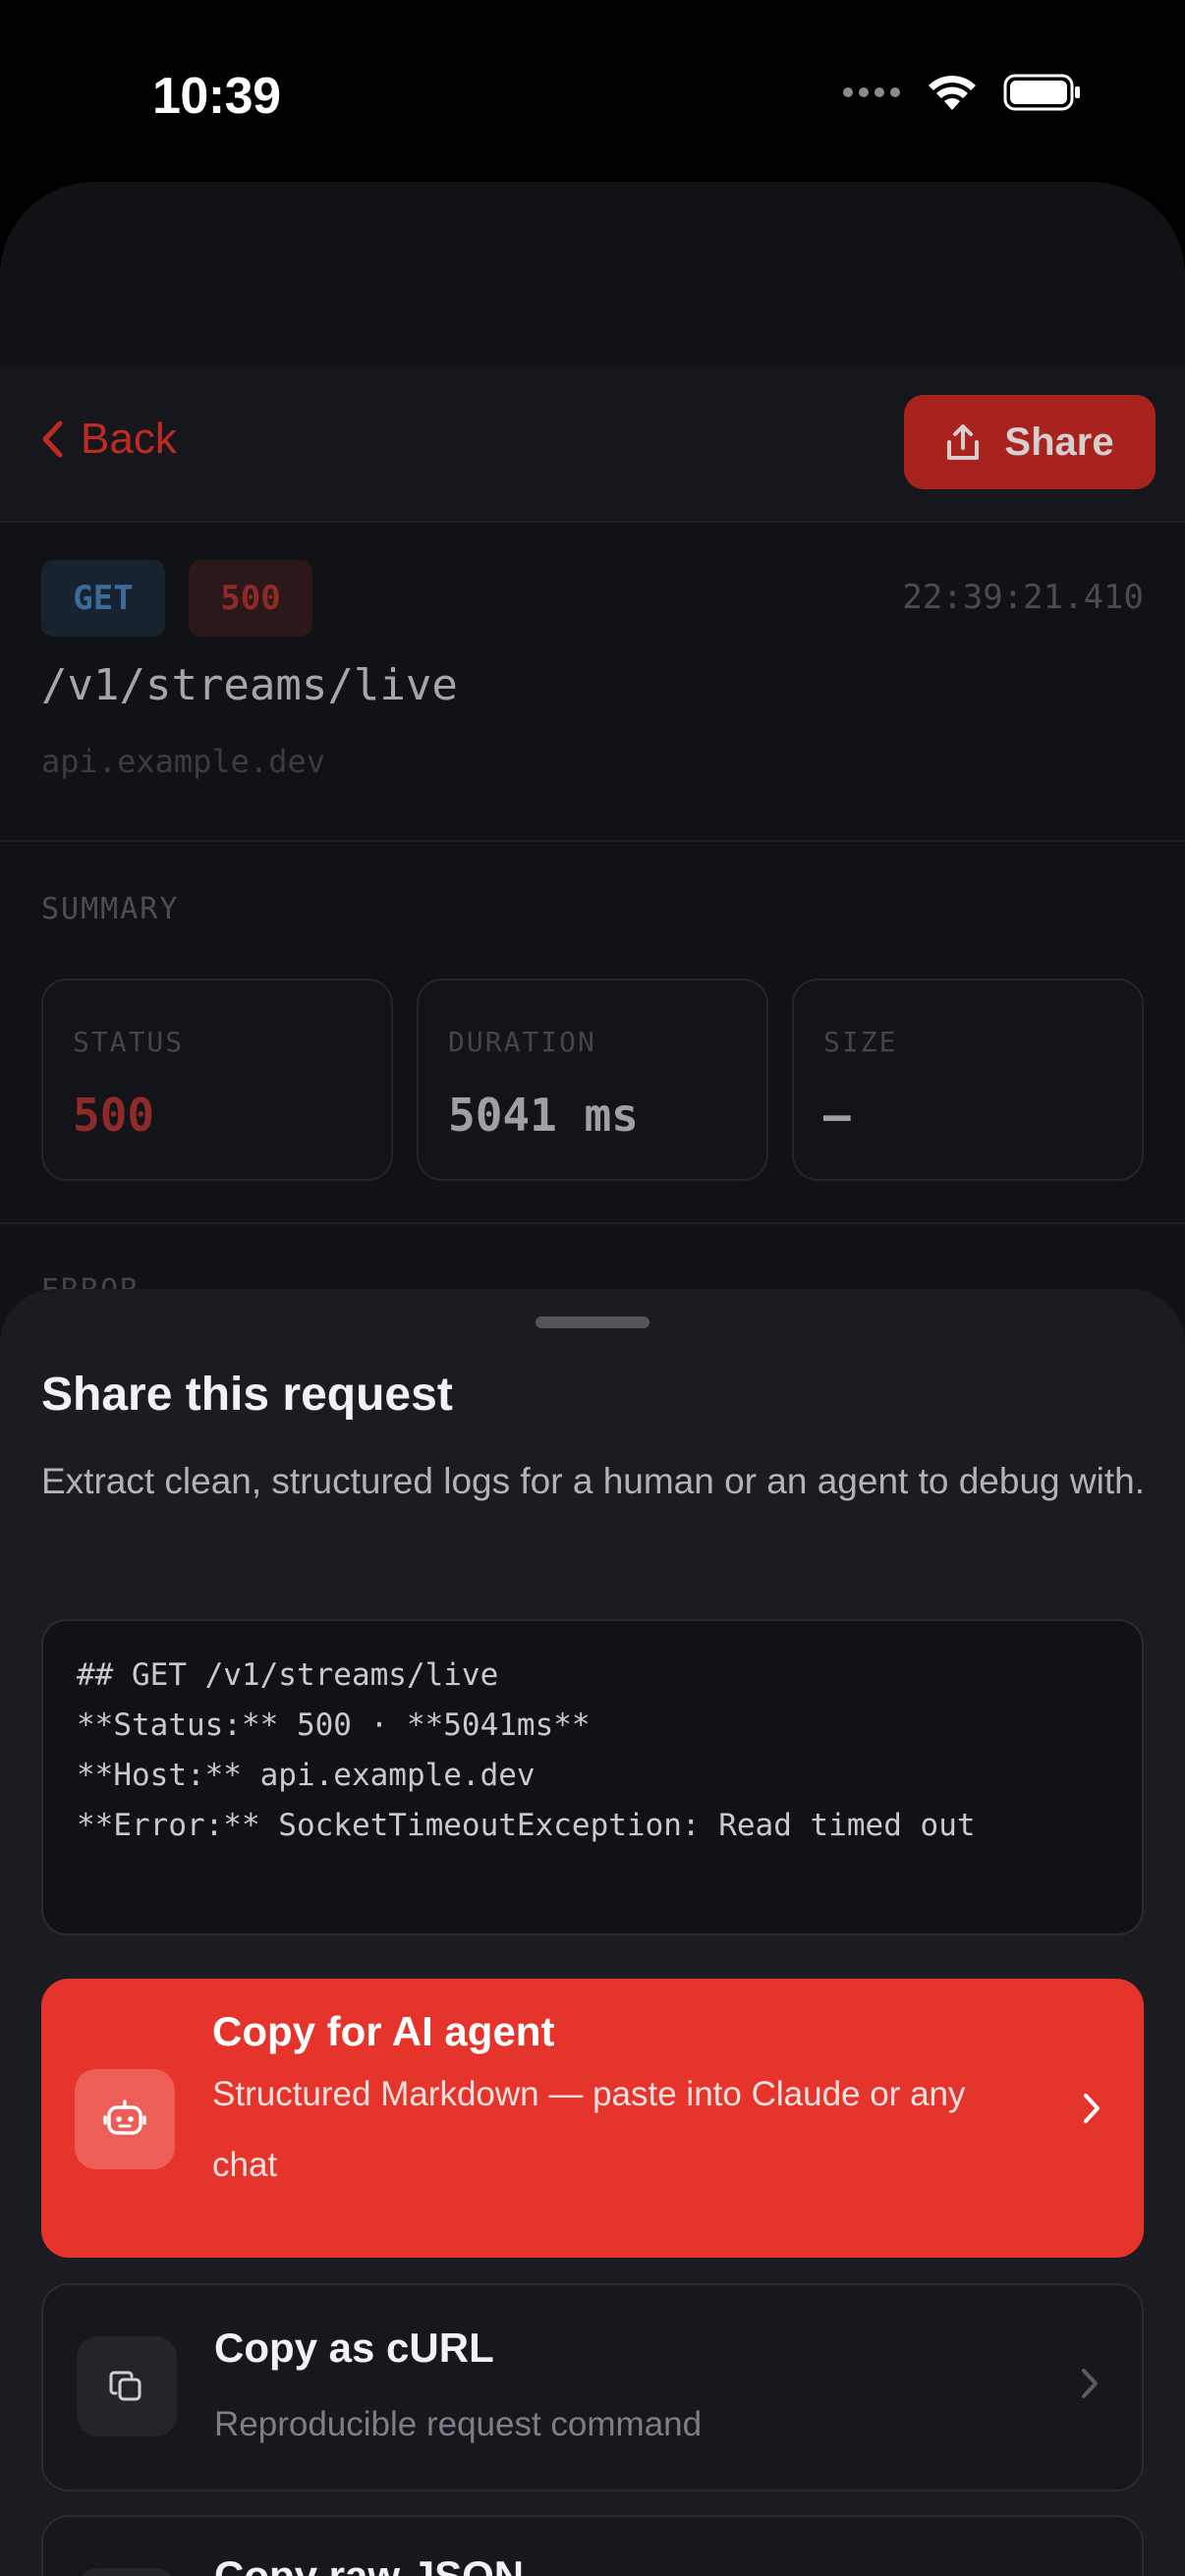 The width and height of the screenshot is (1185, 2576). I want to click on status-time: 10:39, so click(216, 96).